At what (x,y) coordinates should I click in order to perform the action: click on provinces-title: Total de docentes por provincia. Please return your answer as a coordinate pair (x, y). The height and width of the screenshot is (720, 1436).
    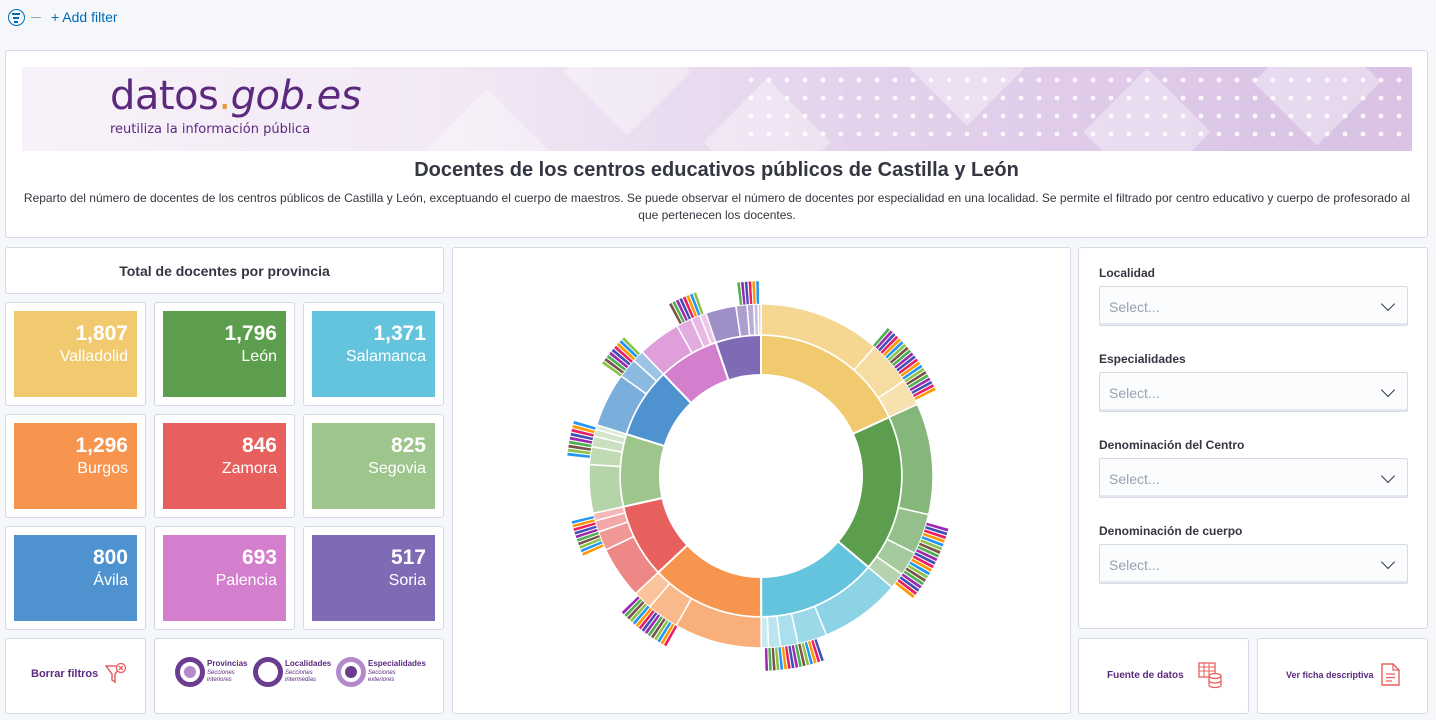
    Looking at the image, I should click on (224, 271).